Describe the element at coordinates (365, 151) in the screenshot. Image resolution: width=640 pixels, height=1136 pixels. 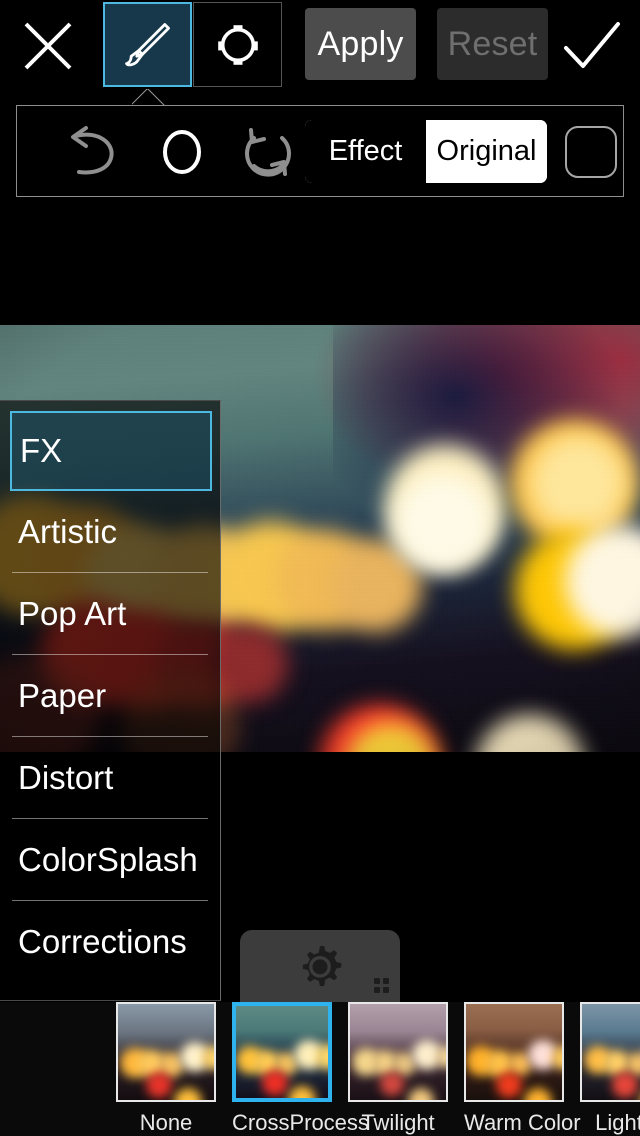
I see `toggle-effect: Effect` at that location.